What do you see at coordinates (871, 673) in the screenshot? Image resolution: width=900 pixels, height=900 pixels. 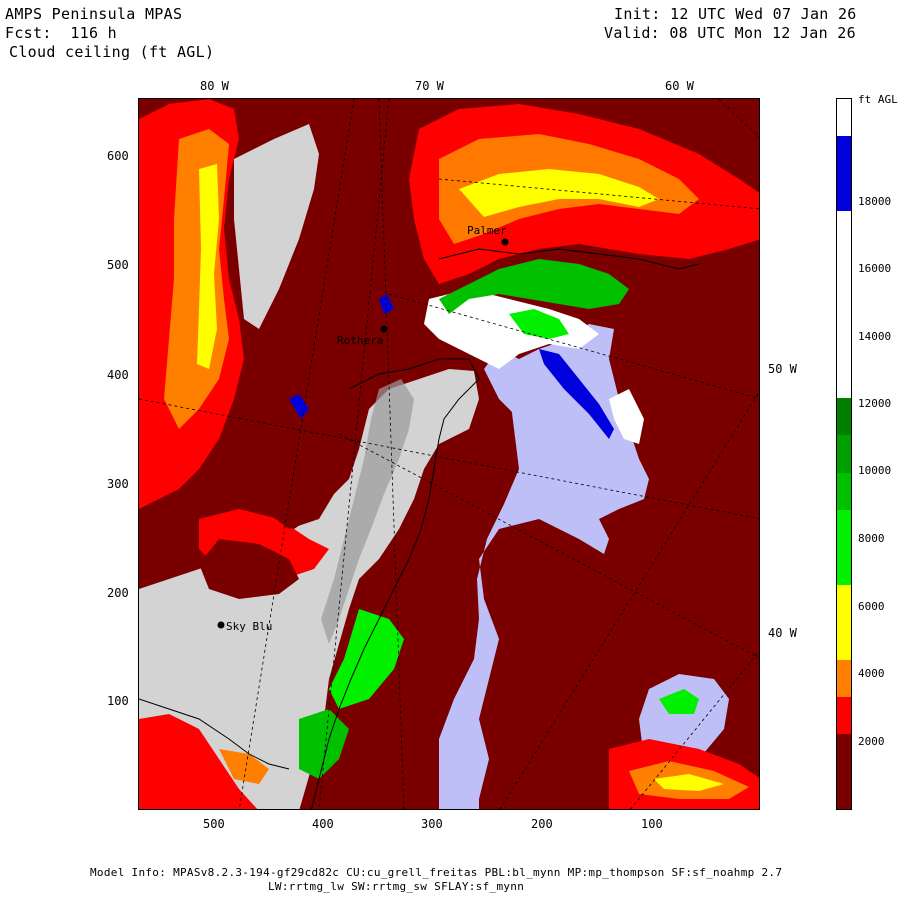 I see `colorbar-tick-4000: 4000` at bounding box center [871, 673].